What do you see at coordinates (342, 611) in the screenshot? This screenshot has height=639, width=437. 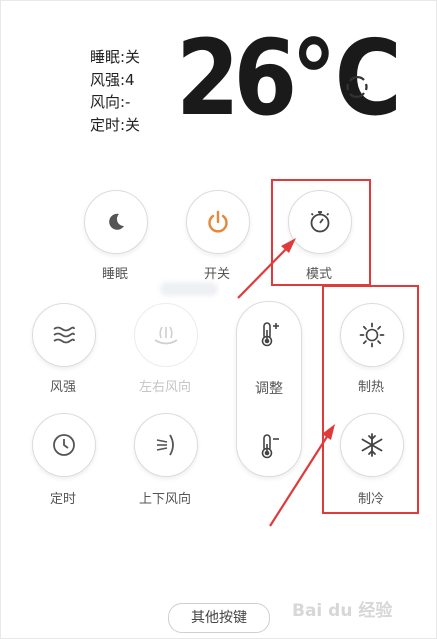 I see `watermark: Bai du 经验` at bounding box center [342, 611].